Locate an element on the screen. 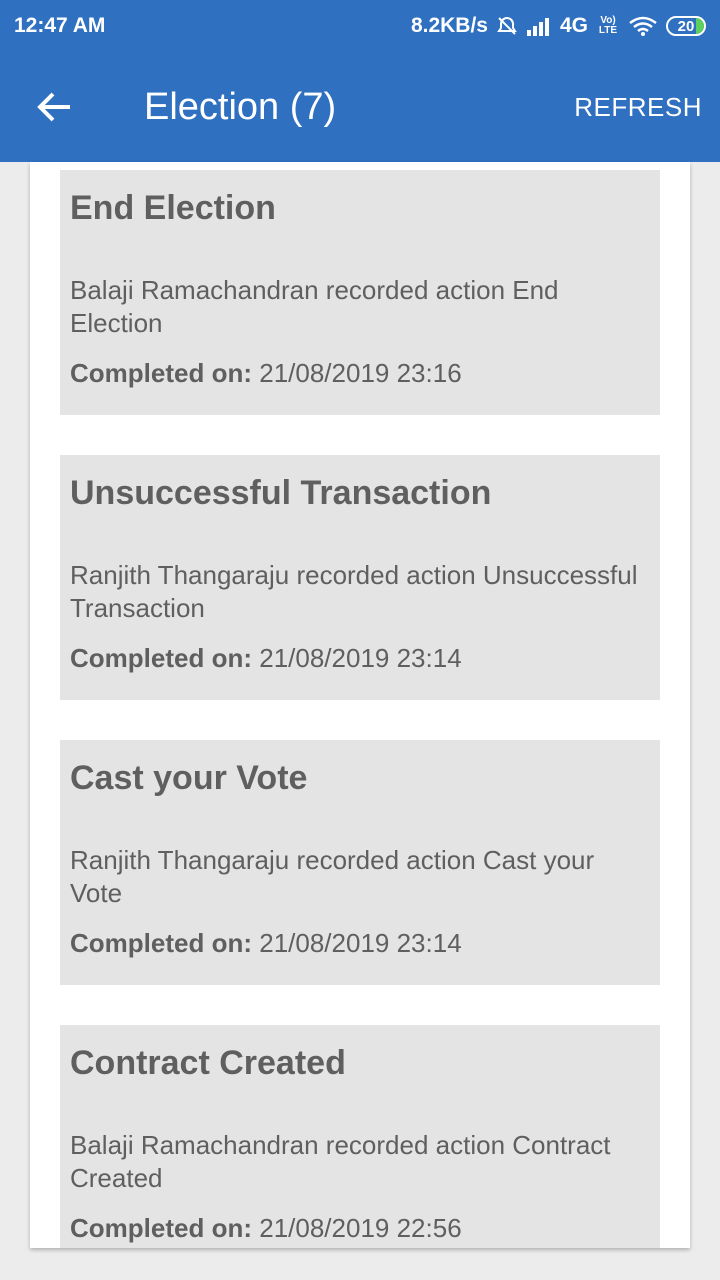  completed-on-value: 21/08/2019 22:56 is located at coordinates (360, 1228).